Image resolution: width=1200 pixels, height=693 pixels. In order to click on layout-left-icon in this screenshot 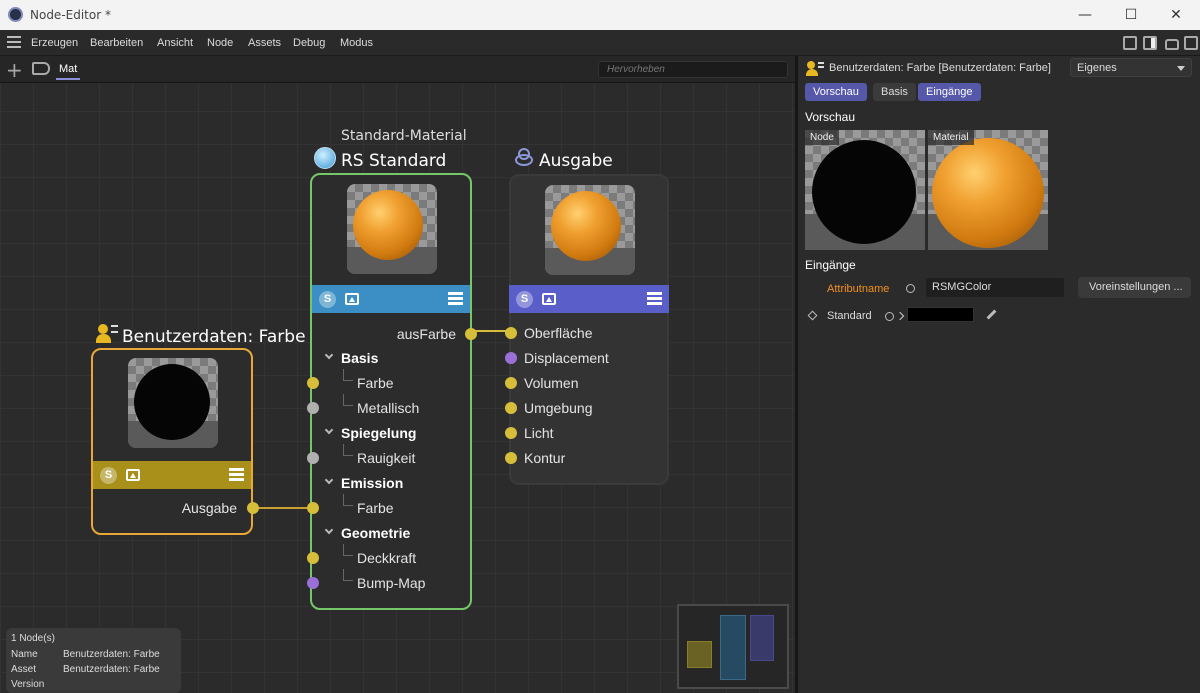, I will do `click(1130, 43)`.